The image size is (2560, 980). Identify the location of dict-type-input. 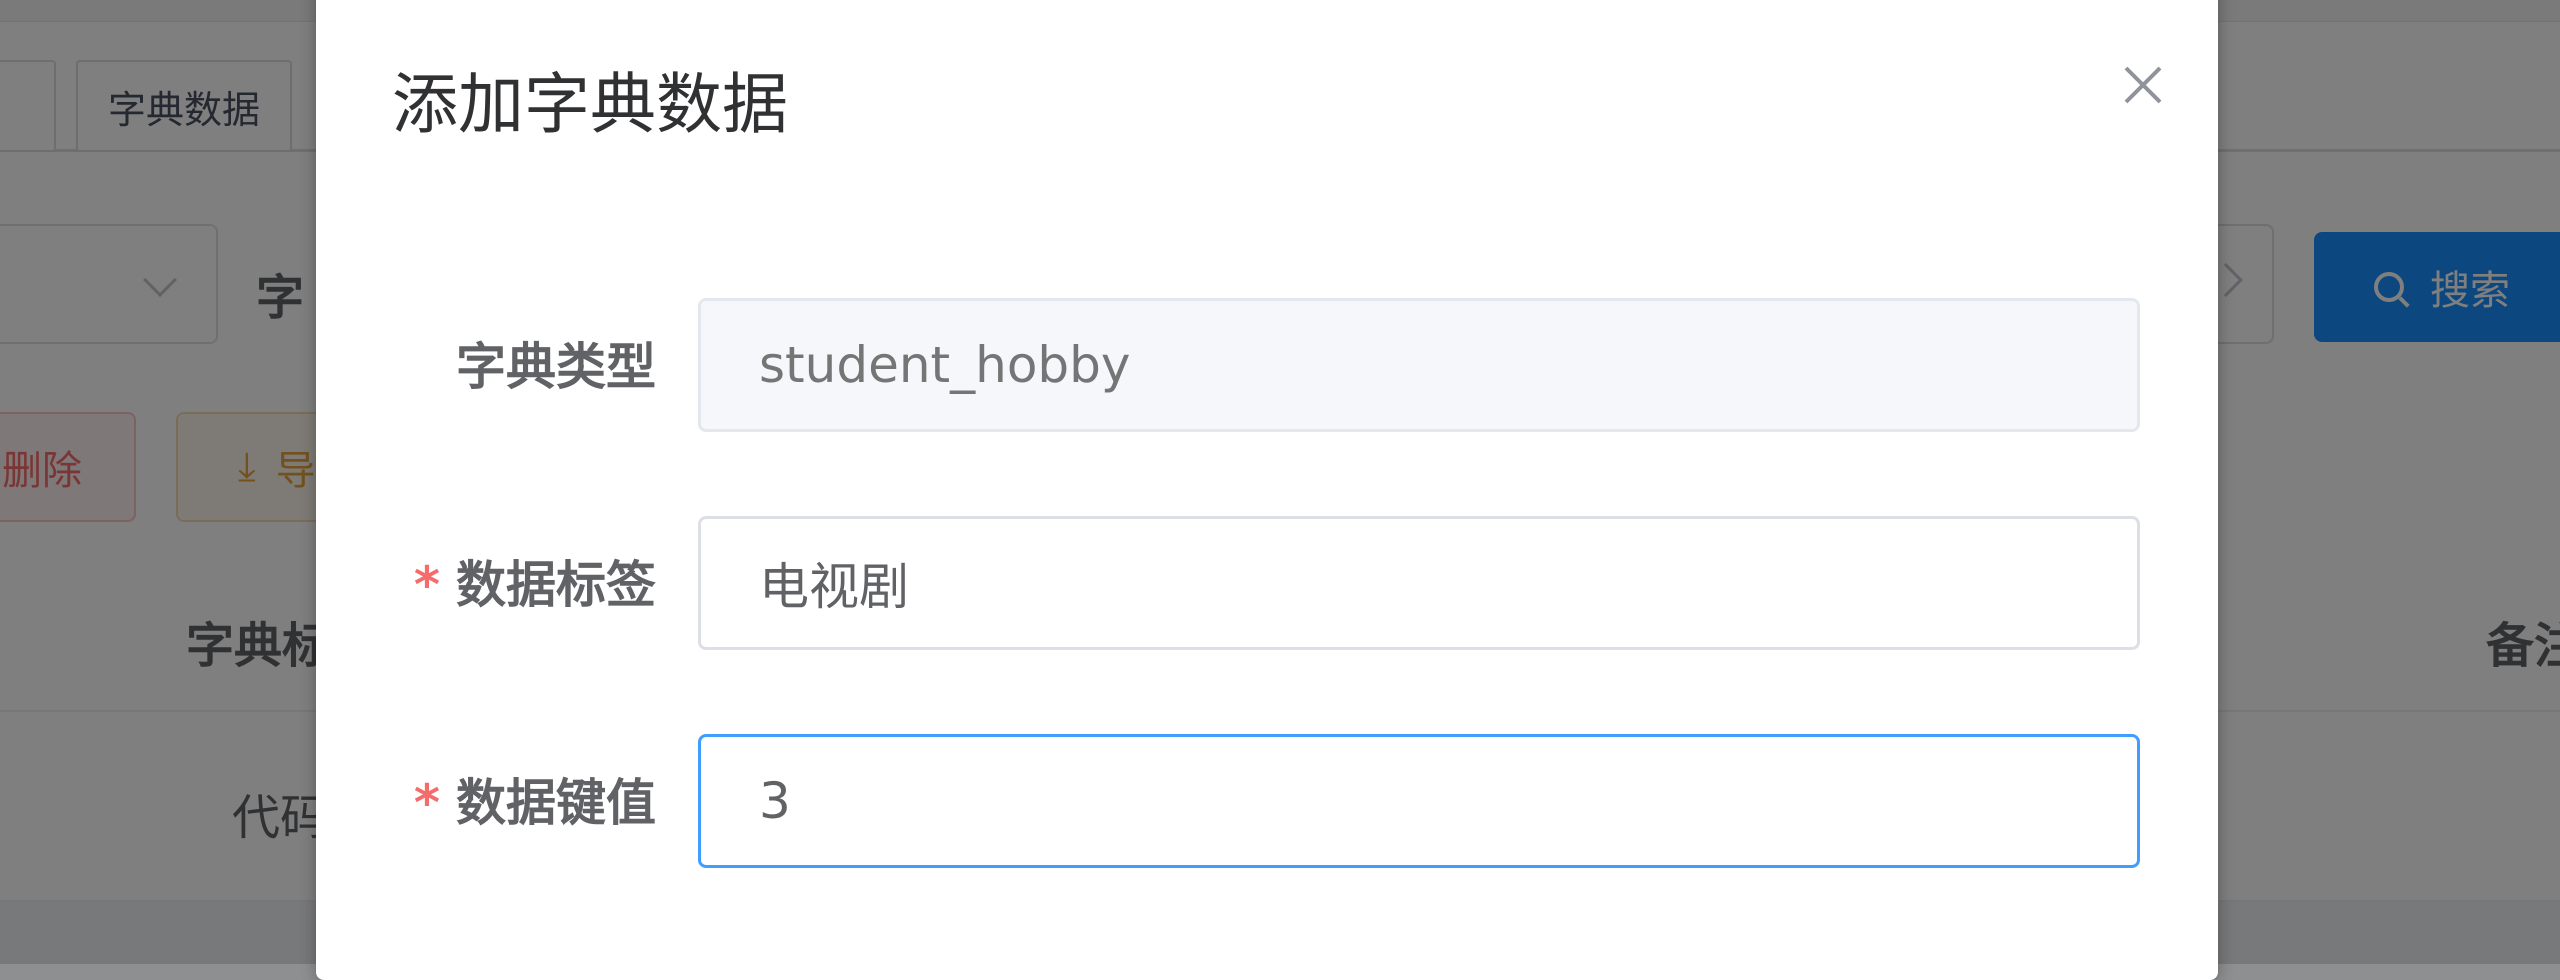
(1419, 365).